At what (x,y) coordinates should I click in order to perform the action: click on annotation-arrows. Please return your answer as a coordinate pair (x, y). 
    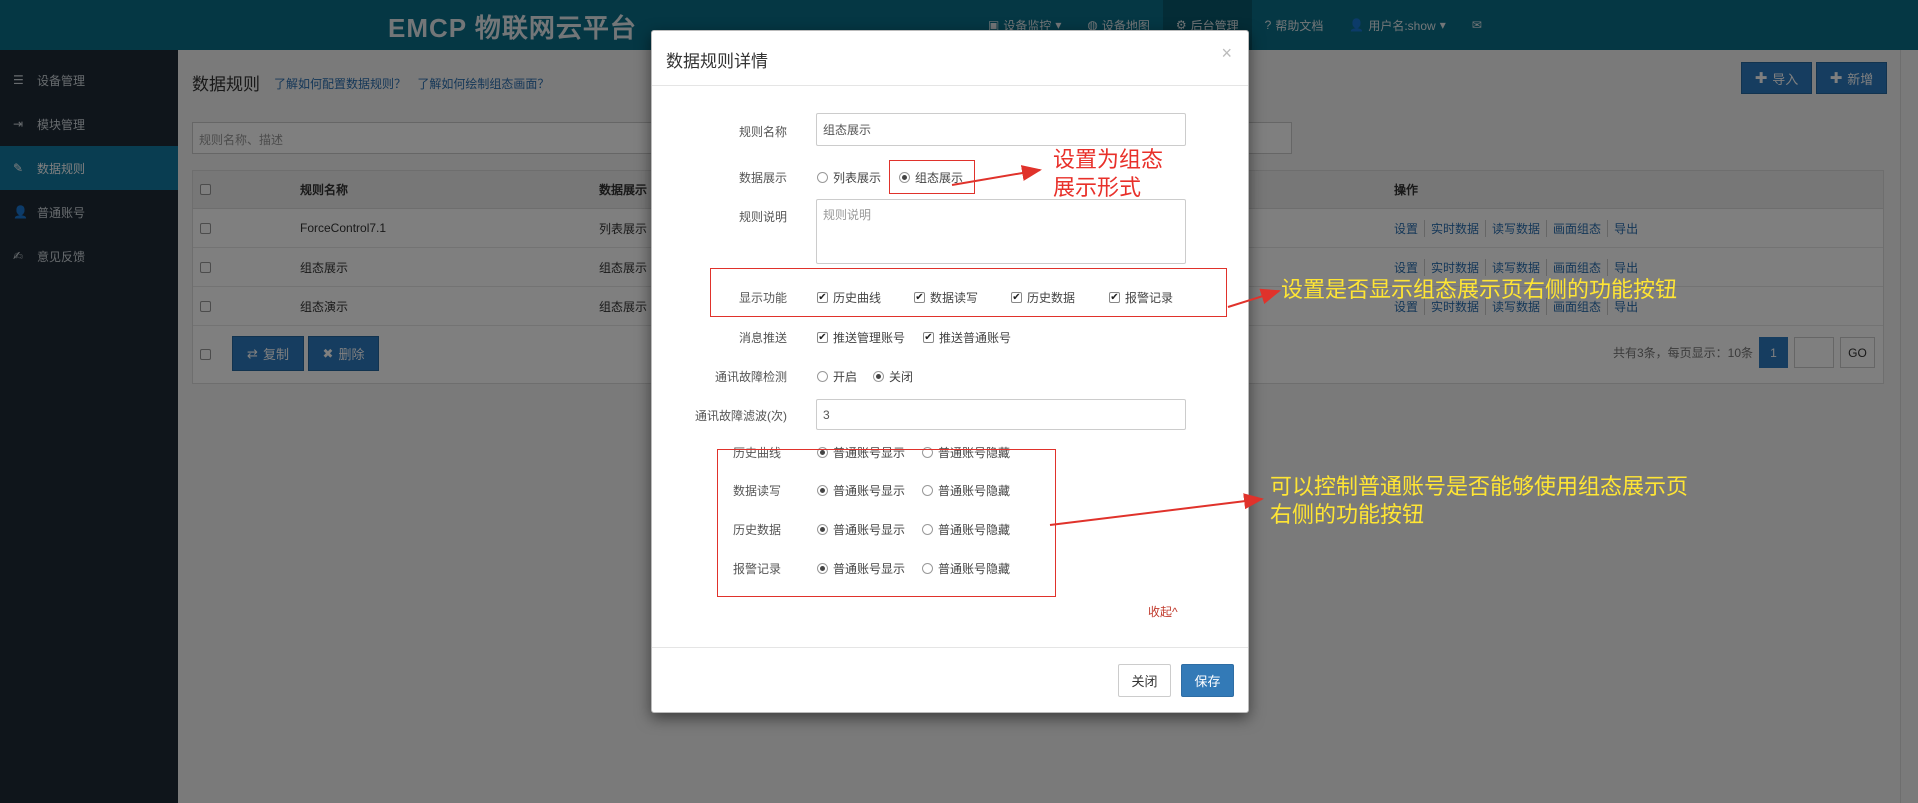
    Looking at the image, I should click on (1116, 345).